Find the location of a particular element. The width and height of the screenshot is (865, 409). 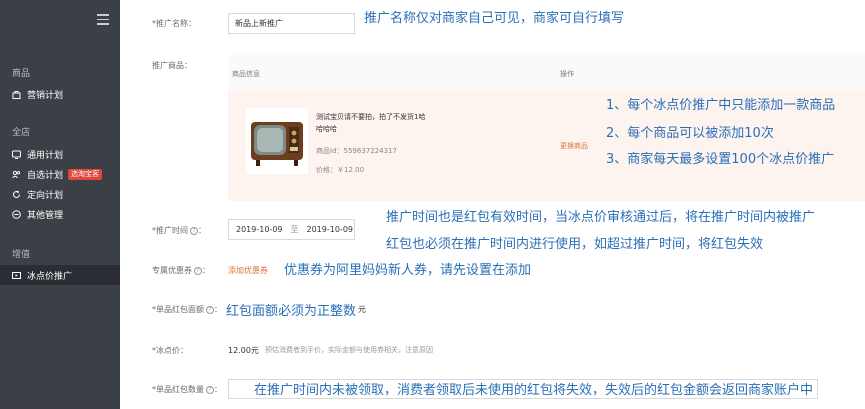

promo-time-label-text: *推广时间 is located at coordinates (170, 230).